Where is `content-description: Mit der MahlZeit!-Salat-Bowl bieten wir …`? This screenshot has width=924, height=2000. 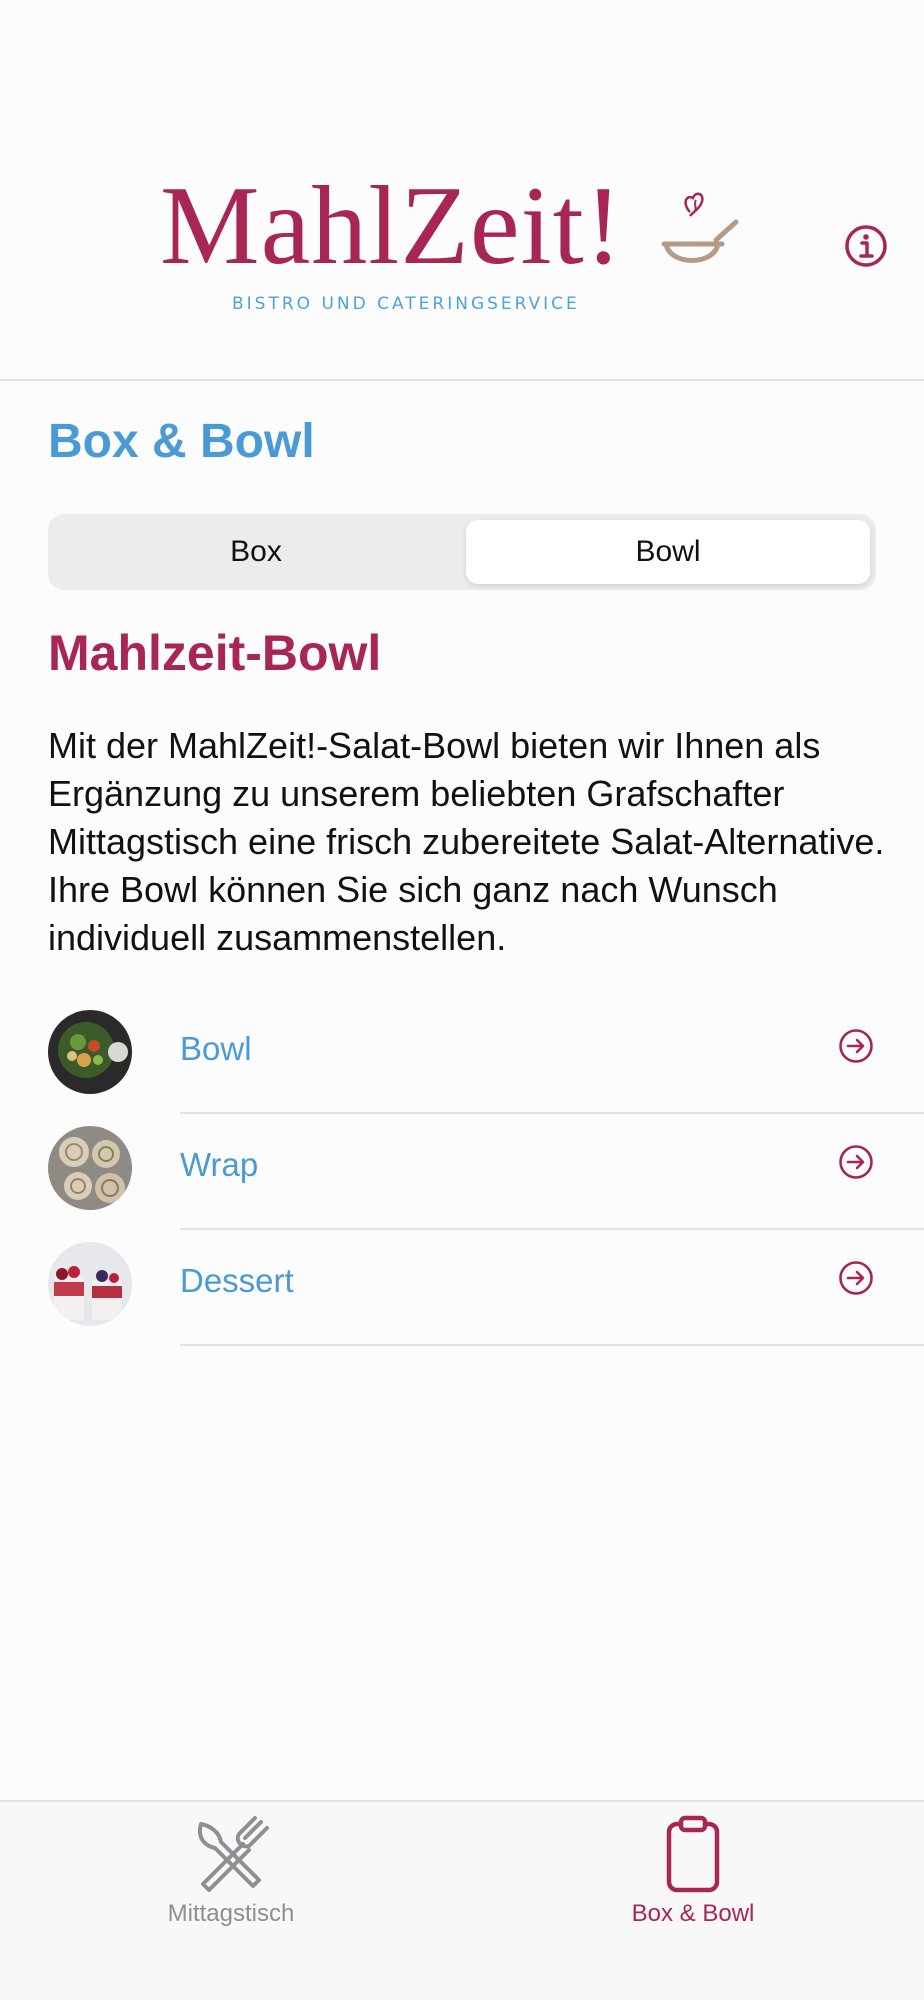 content-description: Mit der MahlZeit!-Salat-Bowl bieten wir … is located at coordinates (466, 841).